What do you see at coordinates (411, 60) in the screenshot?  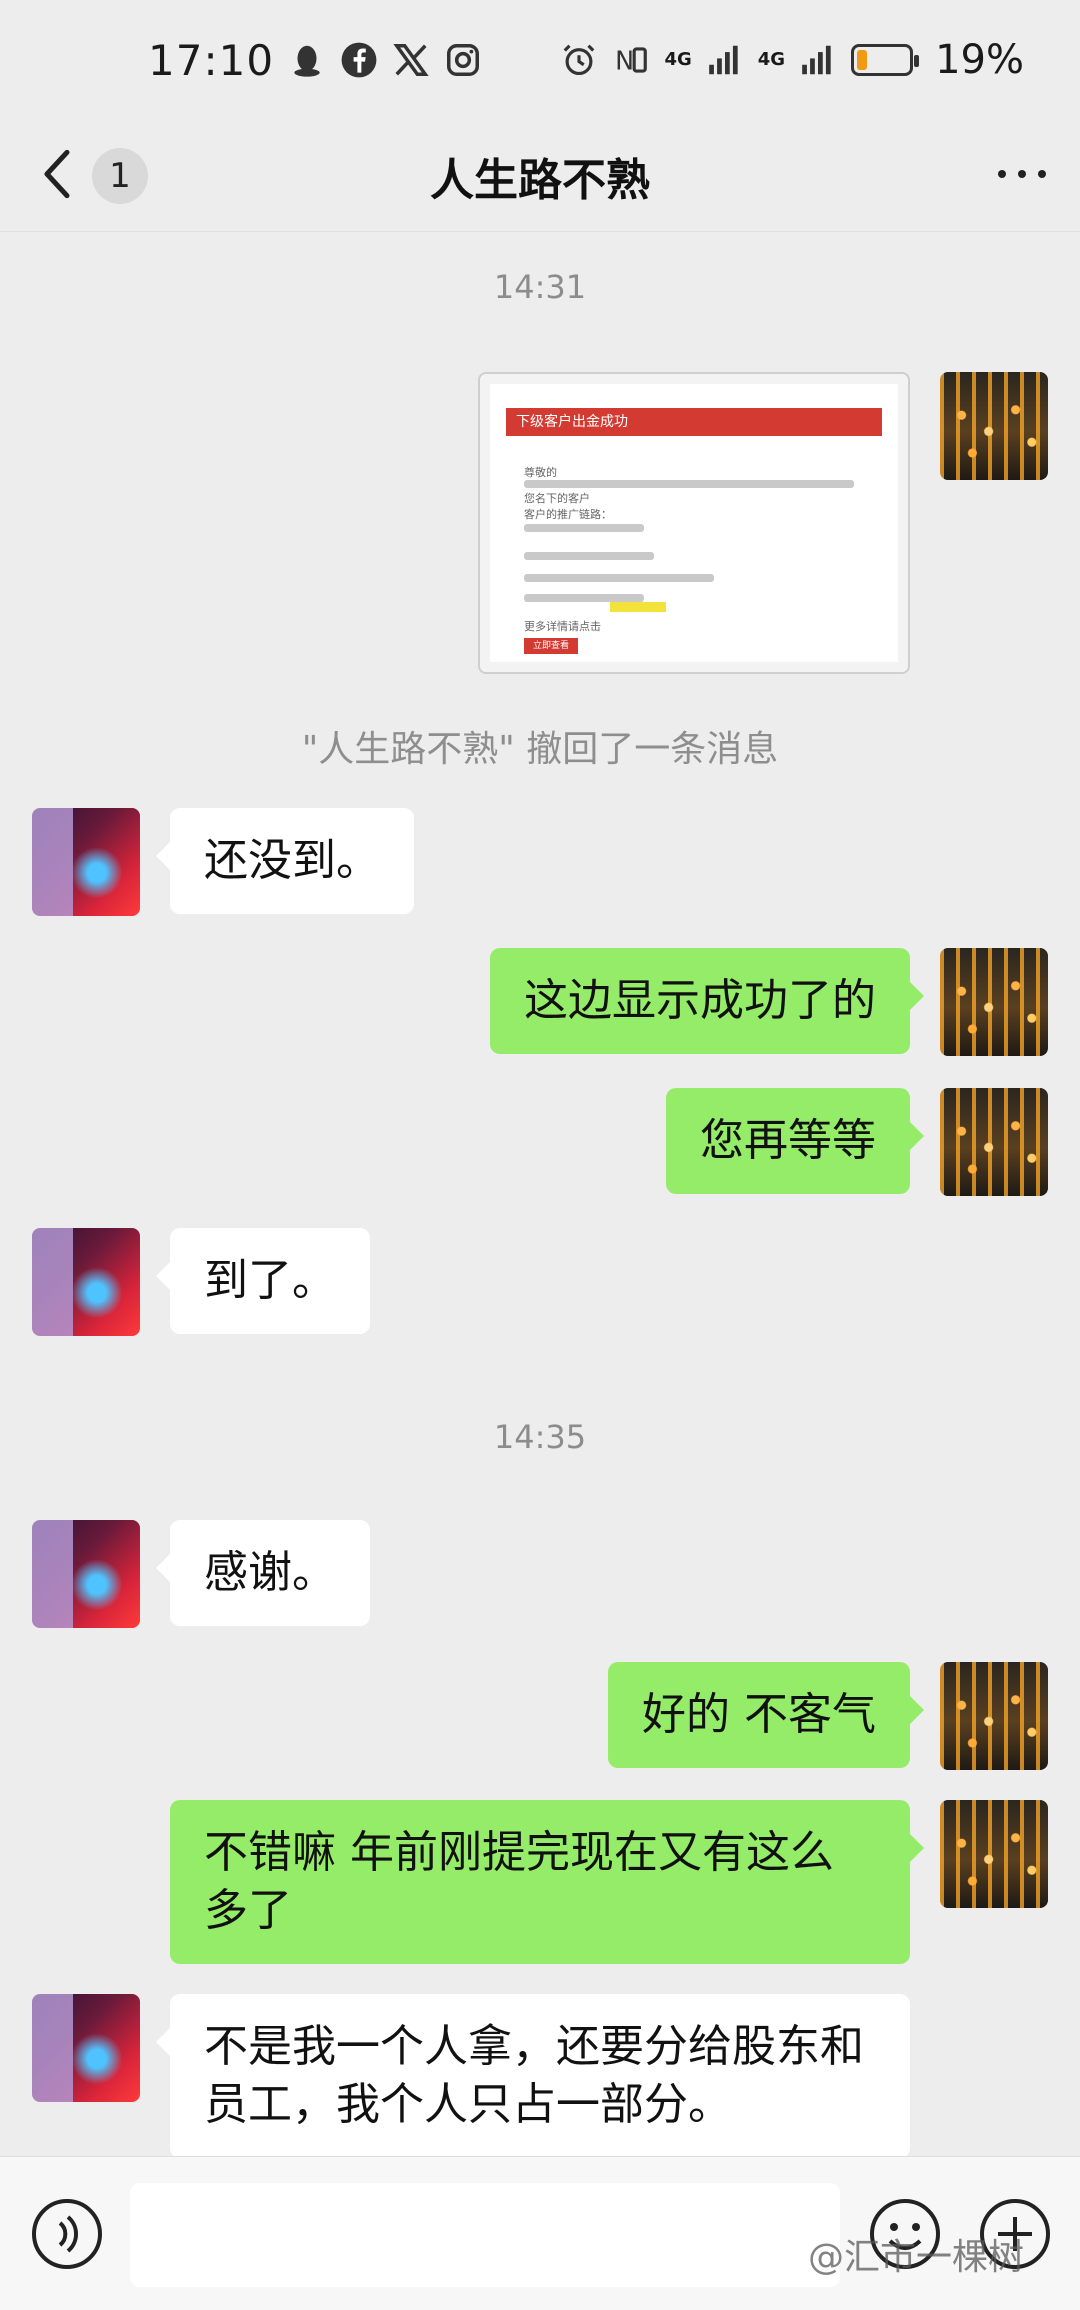 I see `x-icon` at bounding box center [411, 60].